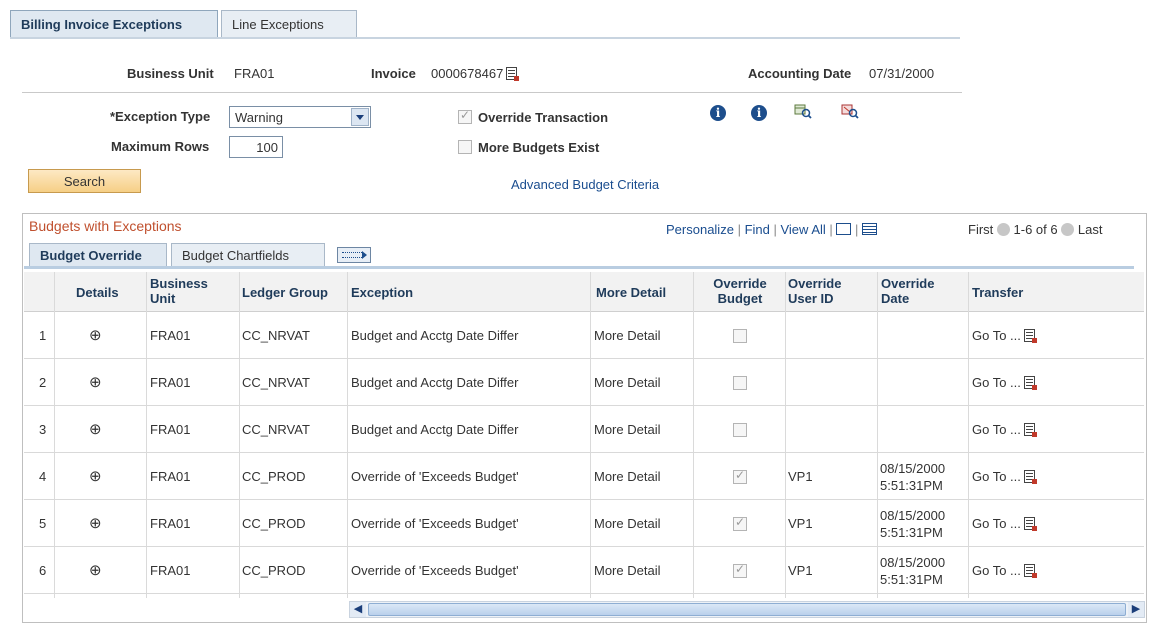 The height and width of the screenshot is (625, 1154). What do you see at coordinates (850, 111) in the screenshot?
I see `budget-exception-inquiry-icon` at bounding box center [850, 111].